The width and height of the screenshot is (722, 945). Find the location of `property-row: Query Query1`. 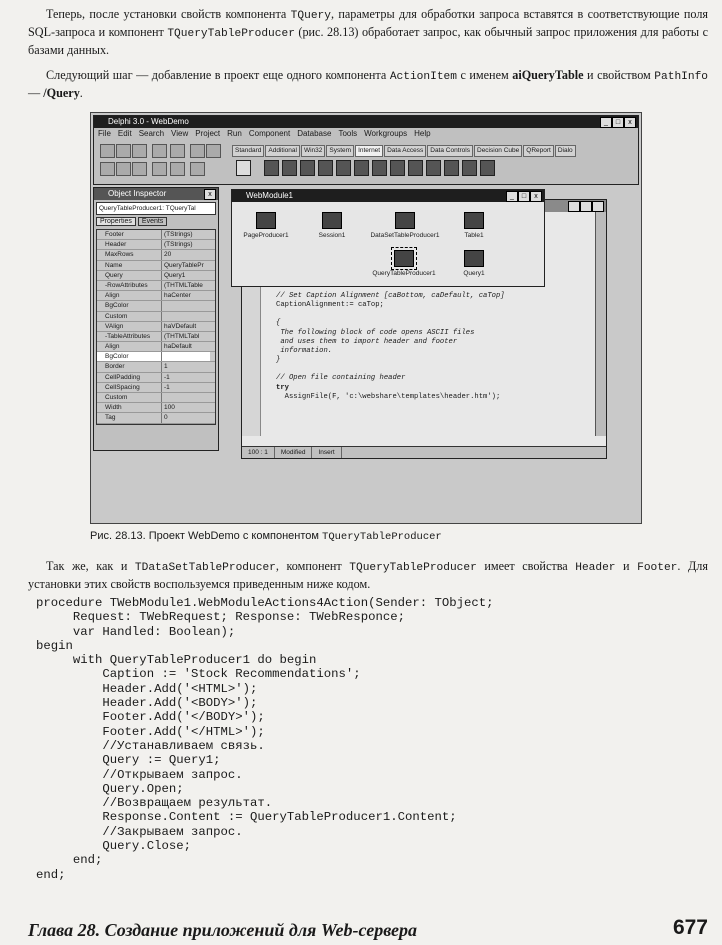

property-row: Query Query1 is located at coordinates (156, 275).